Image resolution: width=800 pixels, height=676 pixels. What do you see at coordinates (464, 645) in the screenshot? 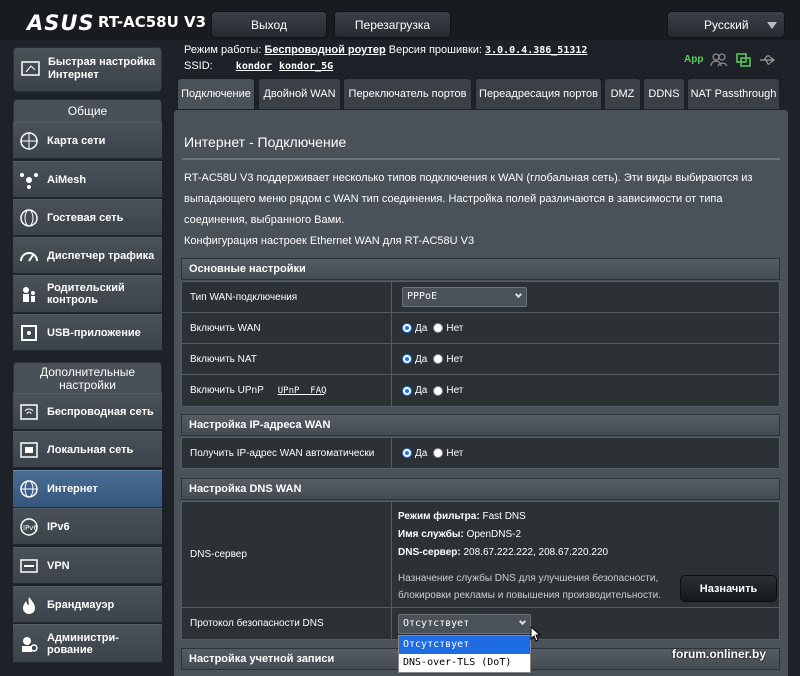
I see `dropdown-option-none: Отсутствует` at bounding box center [464, 645].